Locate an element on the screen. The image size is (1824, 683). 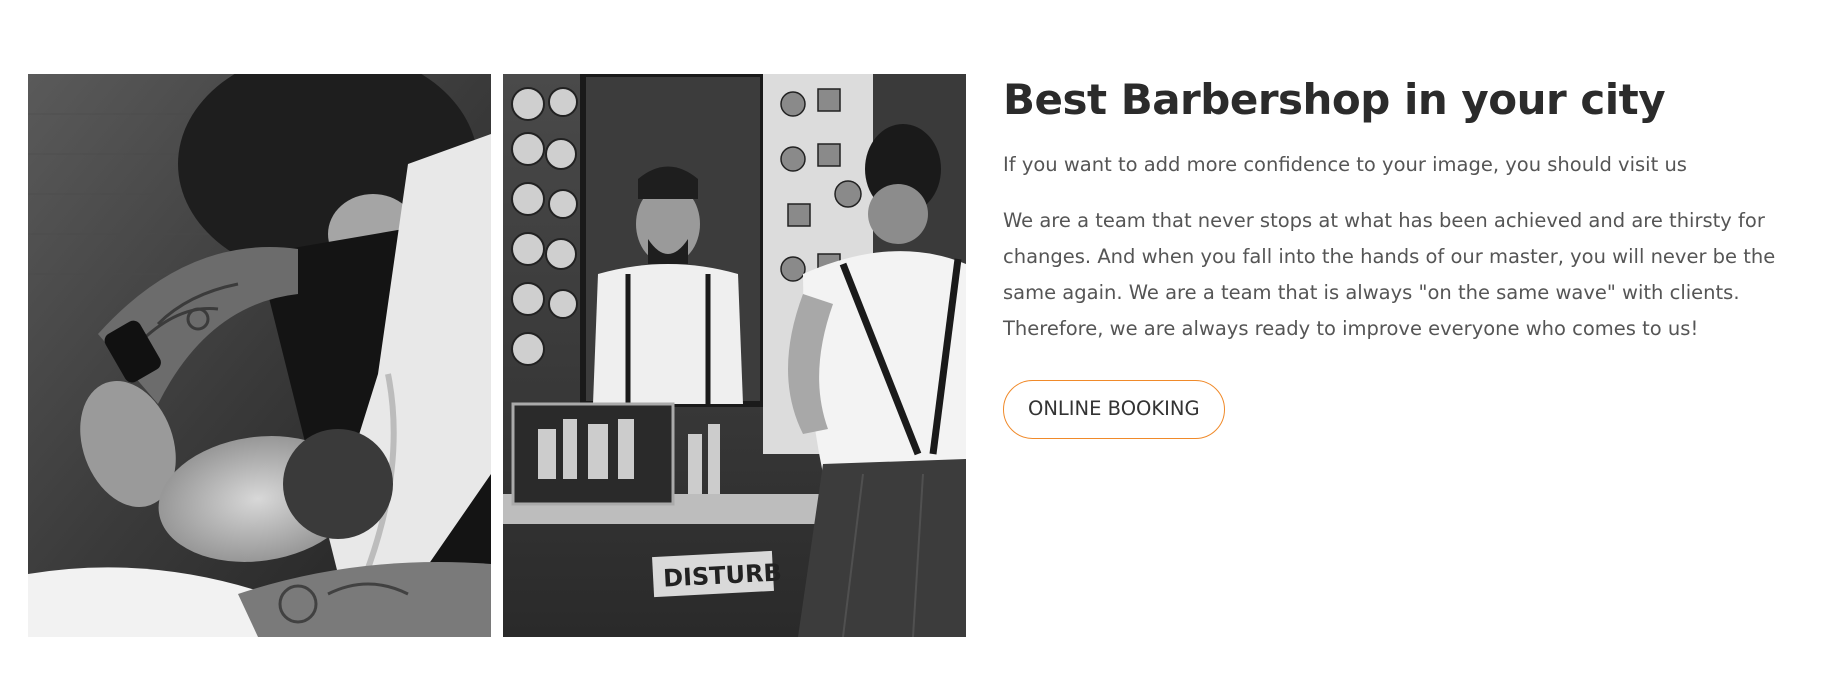
section-title: Best Barbershop in your city is located at coordinates (1334, 99).